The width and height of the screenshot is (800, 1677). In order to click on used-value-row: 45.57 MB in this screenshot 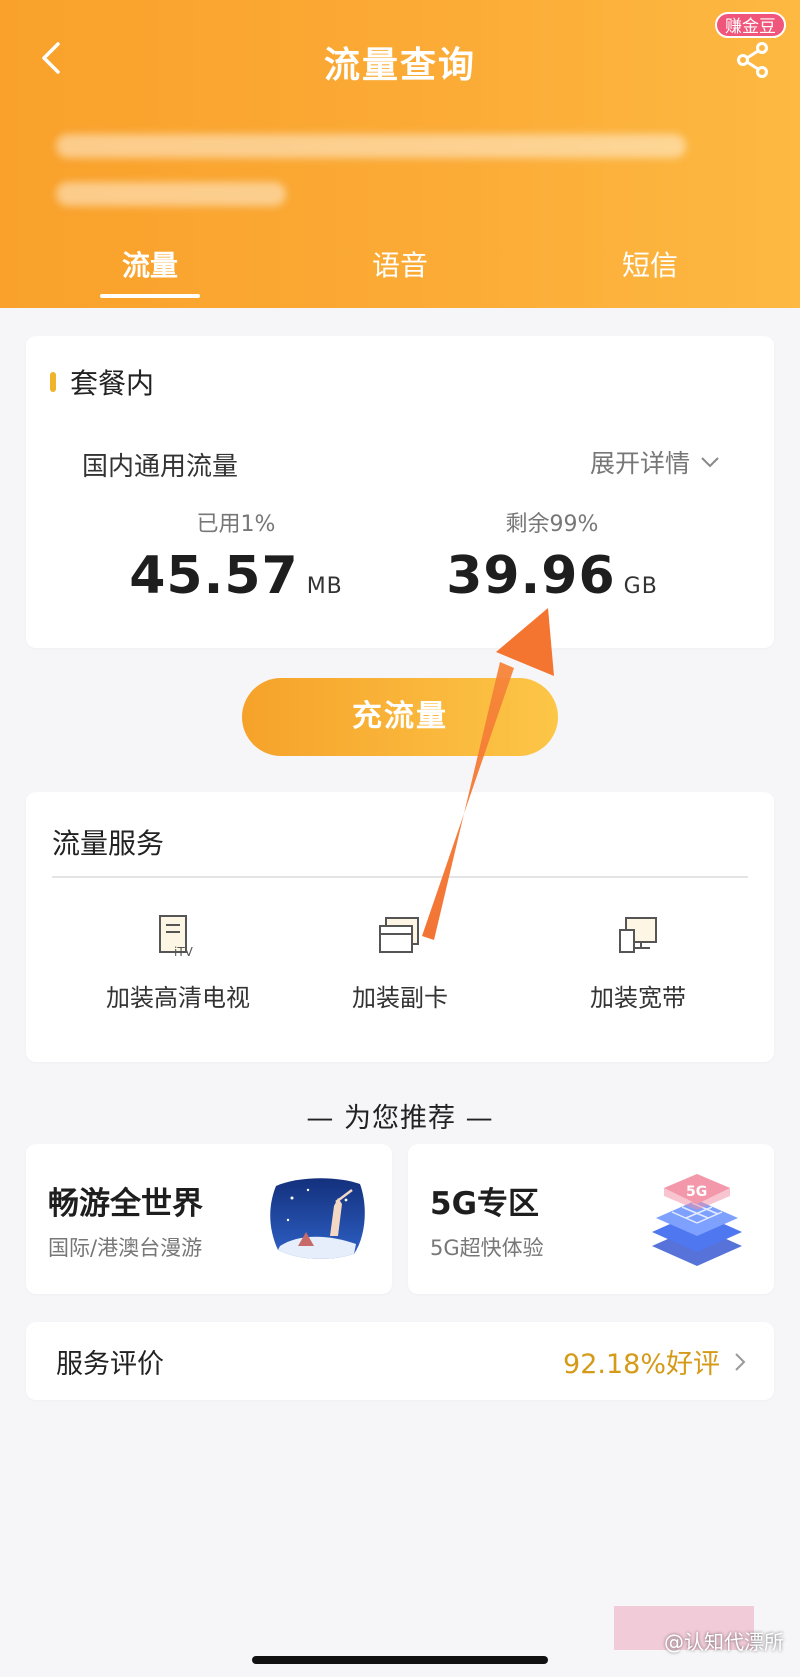, I will do `click(236, 576)`.